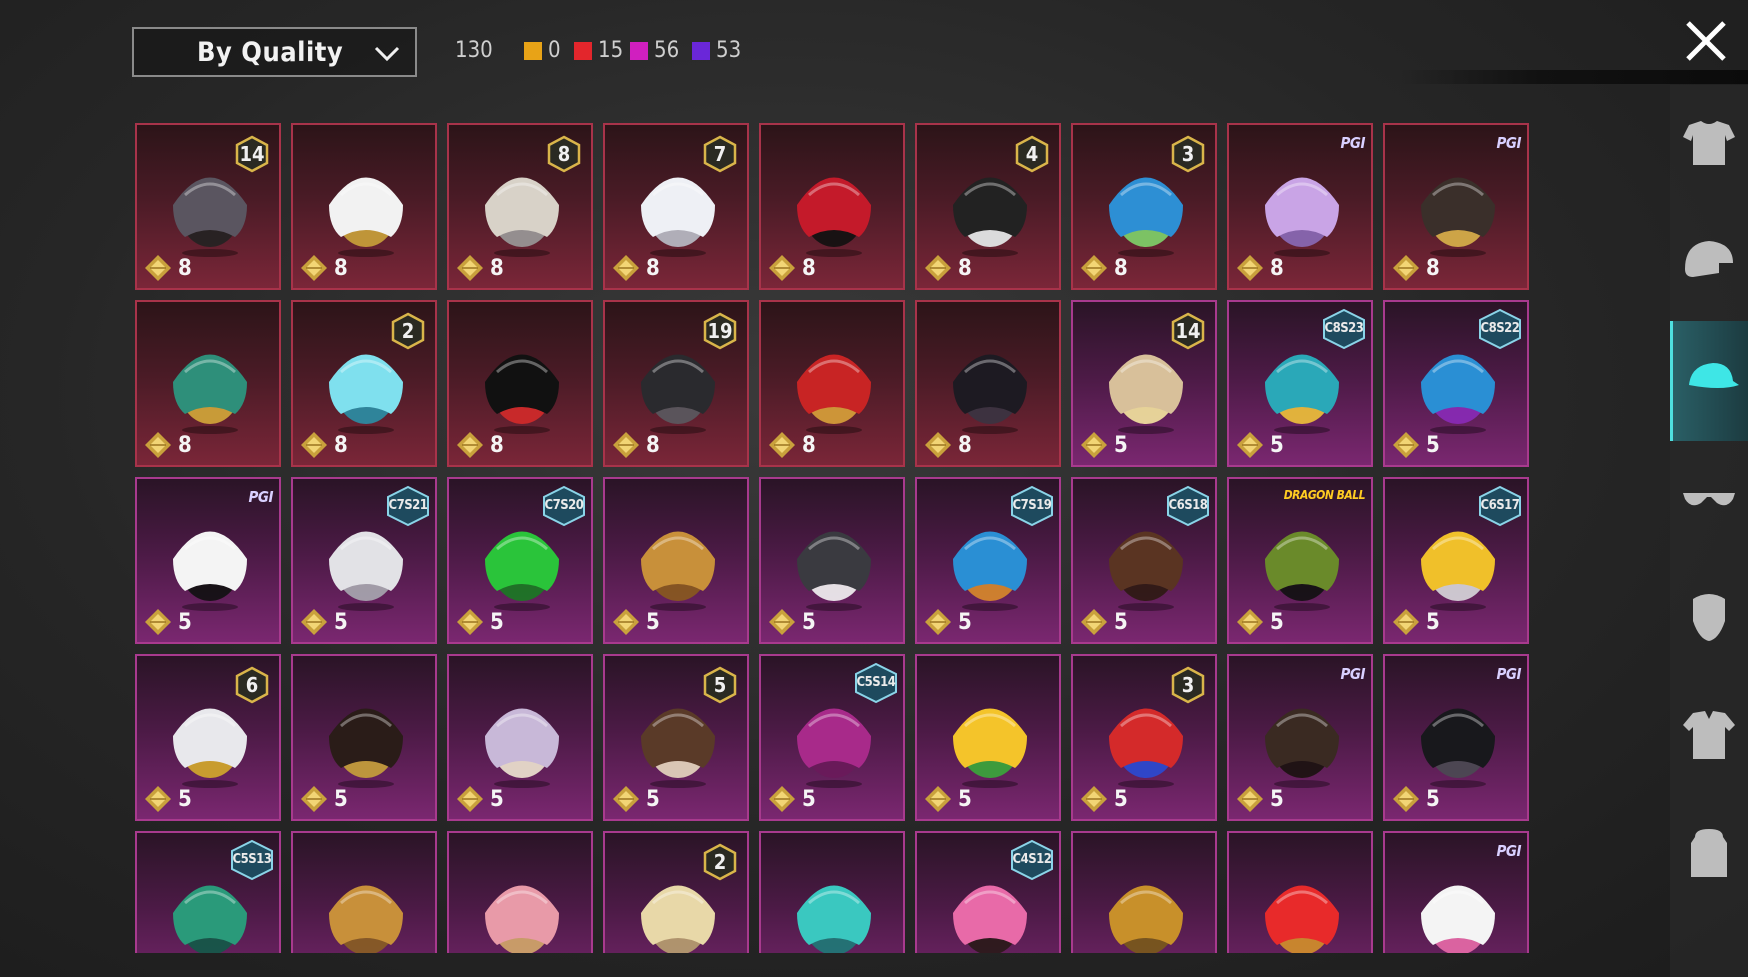  I want to click on item-card: C7S19 5, so click(988, 560).